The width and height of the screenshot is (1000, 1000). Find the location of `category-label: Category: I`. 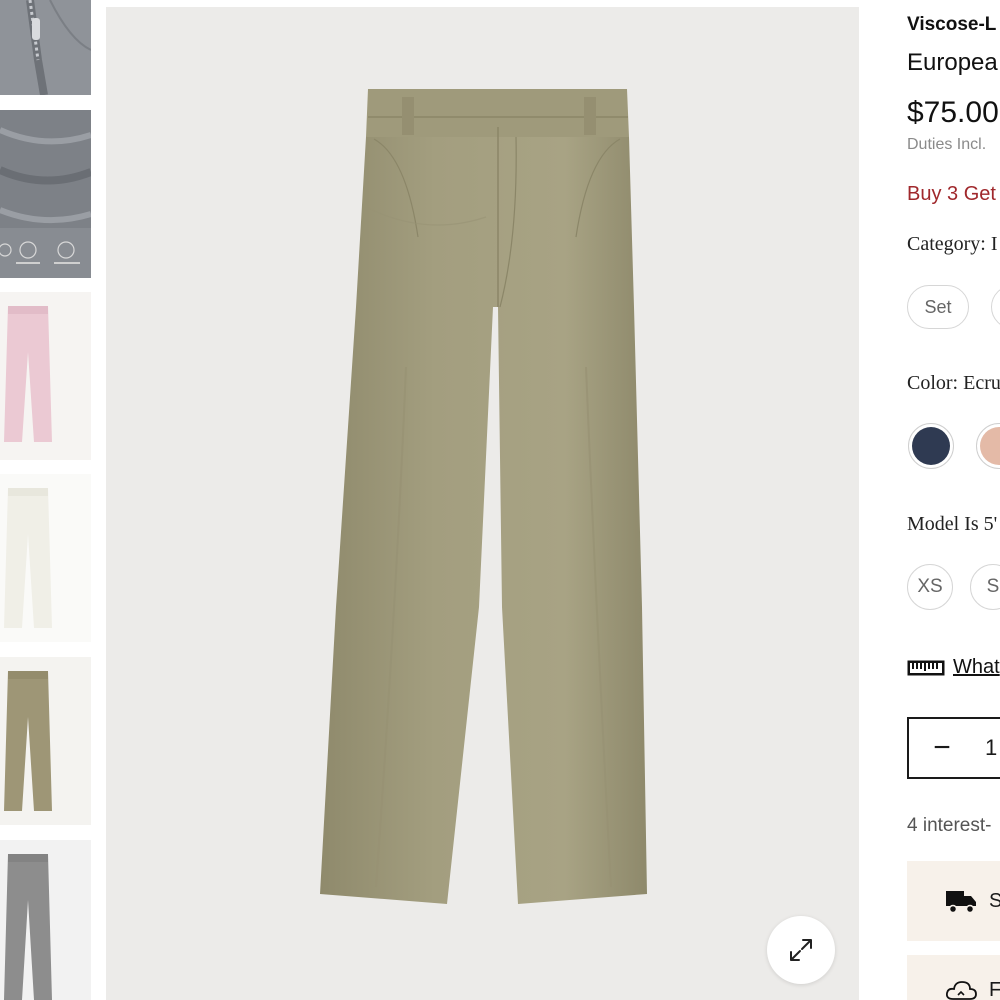

category-label: Category: I is located at coordinates (952, 244).